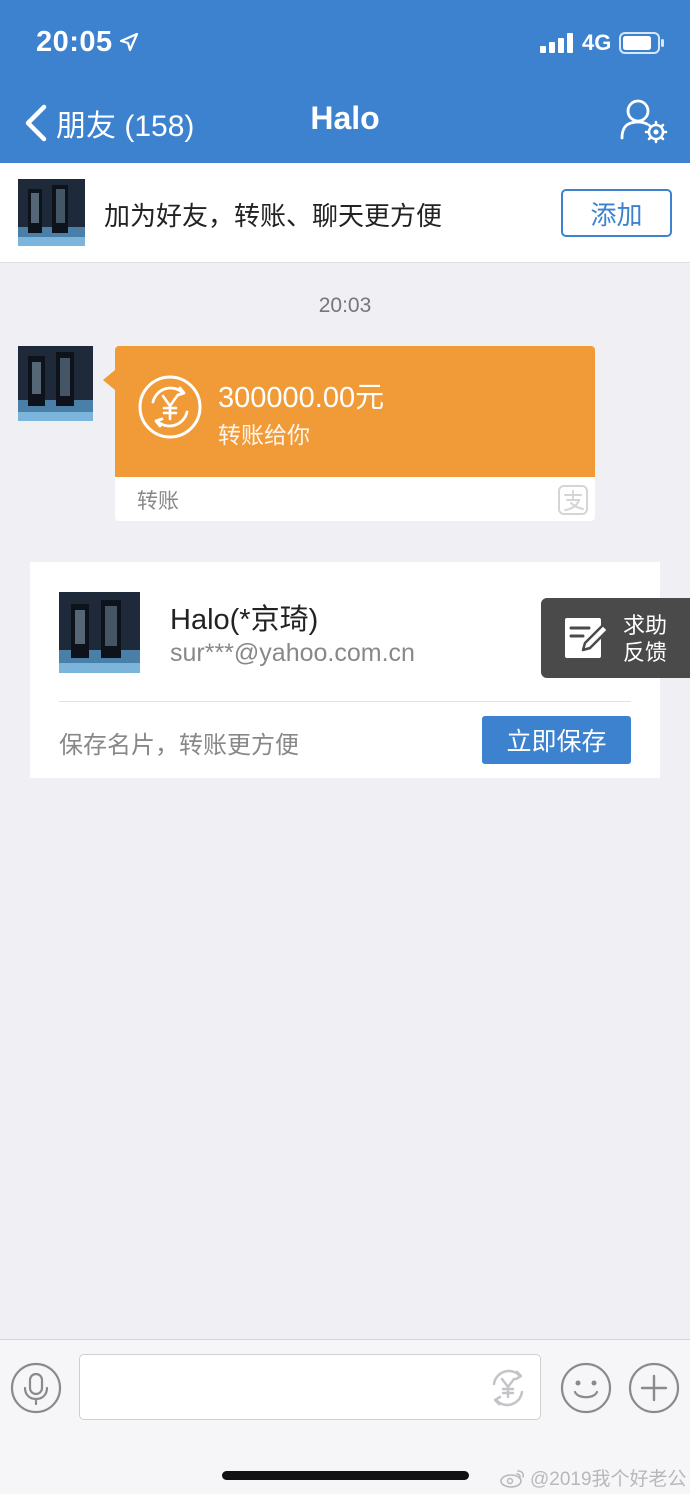 The height and width of the screenshot is (1494, 690). I want to click on contact-avatar, so click(99, 632).